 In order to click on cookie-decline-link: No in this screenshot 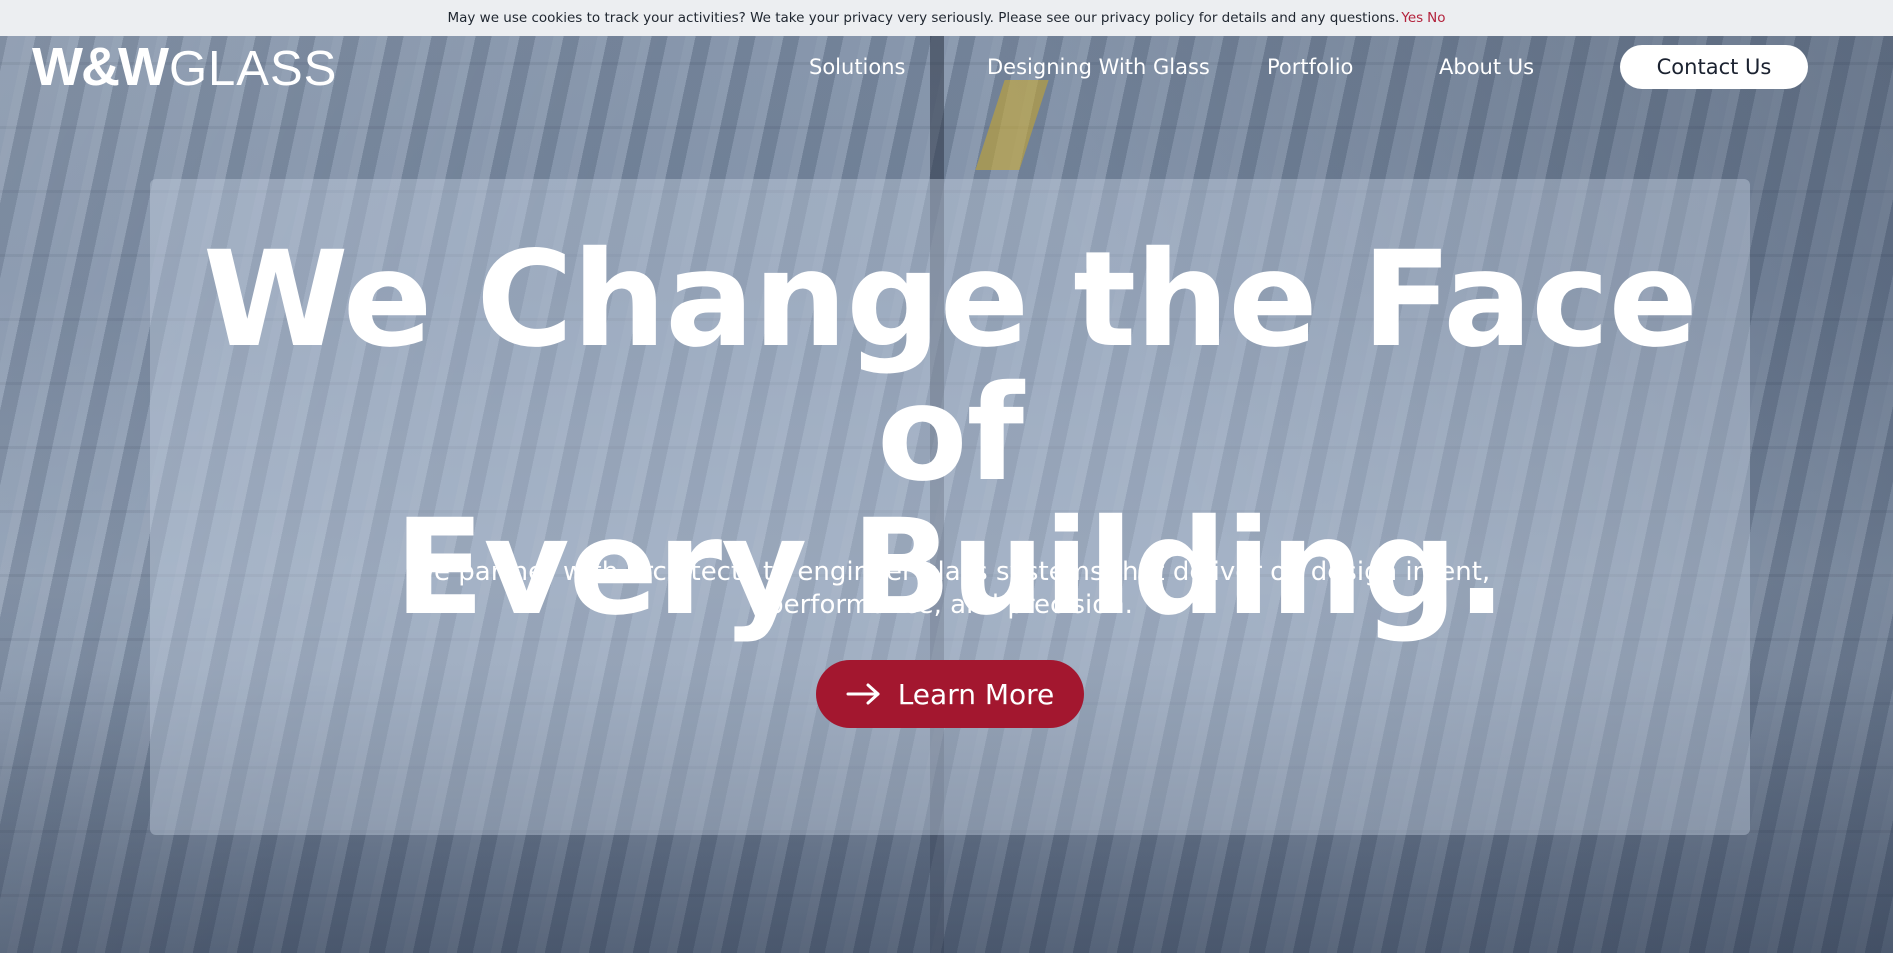, I will do `click(1436, 18)`.